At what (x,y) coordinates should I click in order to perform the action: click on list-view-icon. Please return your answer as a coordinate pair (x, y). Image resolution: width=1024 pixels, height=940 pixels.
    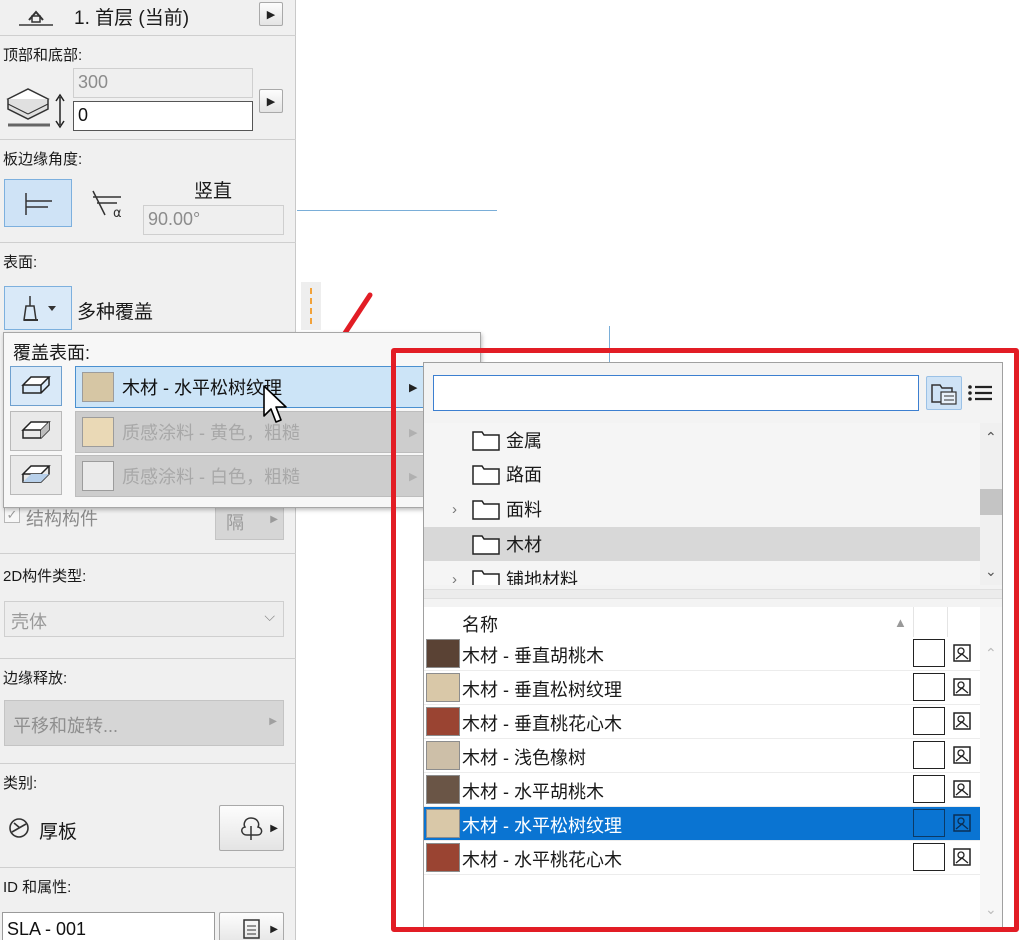
    Looking at the image, I should click on (980, 393).